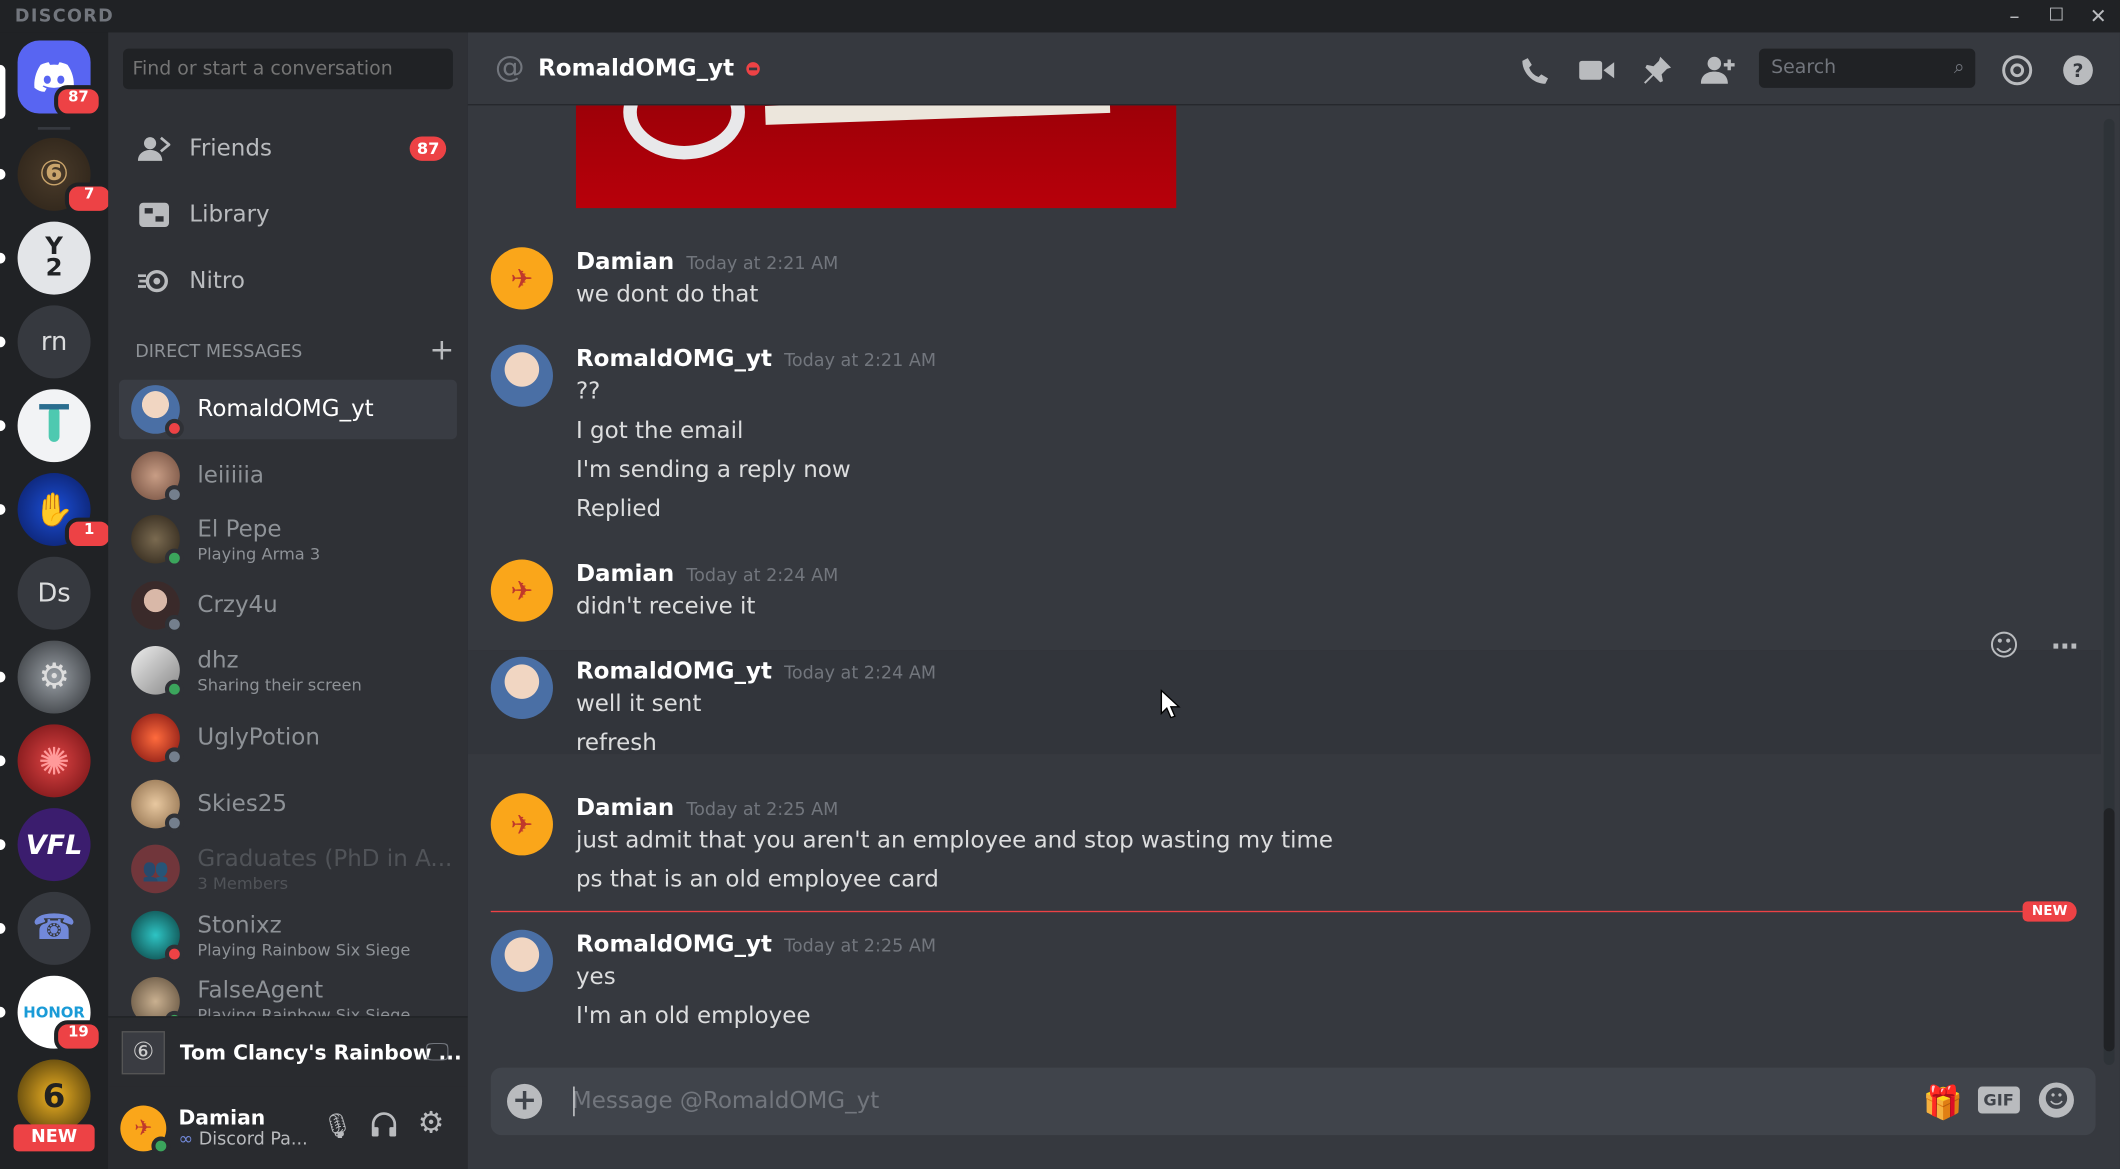 Image resolution: width=2120 pixels, height=1169 pixels. What do you see at coordinates (288, 670) in the screenshot?
I see `dm-item: dhz Sharing their screen` at bounding box center [288, 670].